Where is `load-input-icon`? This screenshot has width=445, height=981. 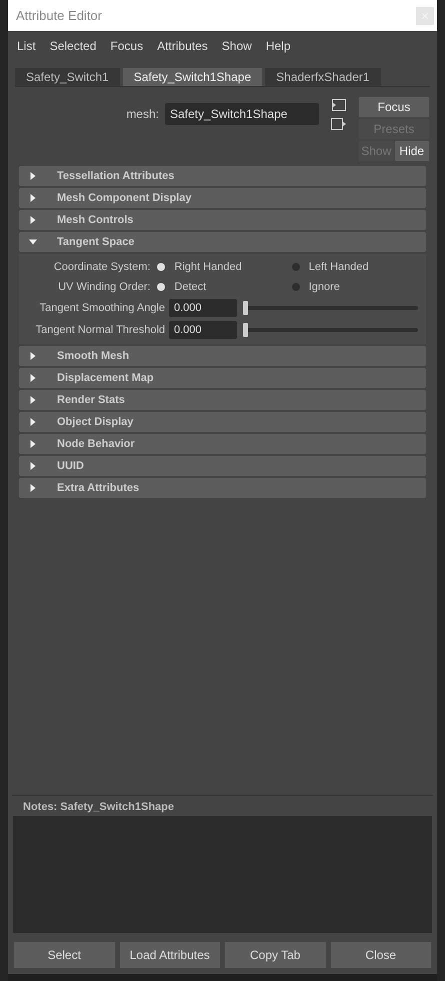 load-input-icon is located at coordinates (339, 105).